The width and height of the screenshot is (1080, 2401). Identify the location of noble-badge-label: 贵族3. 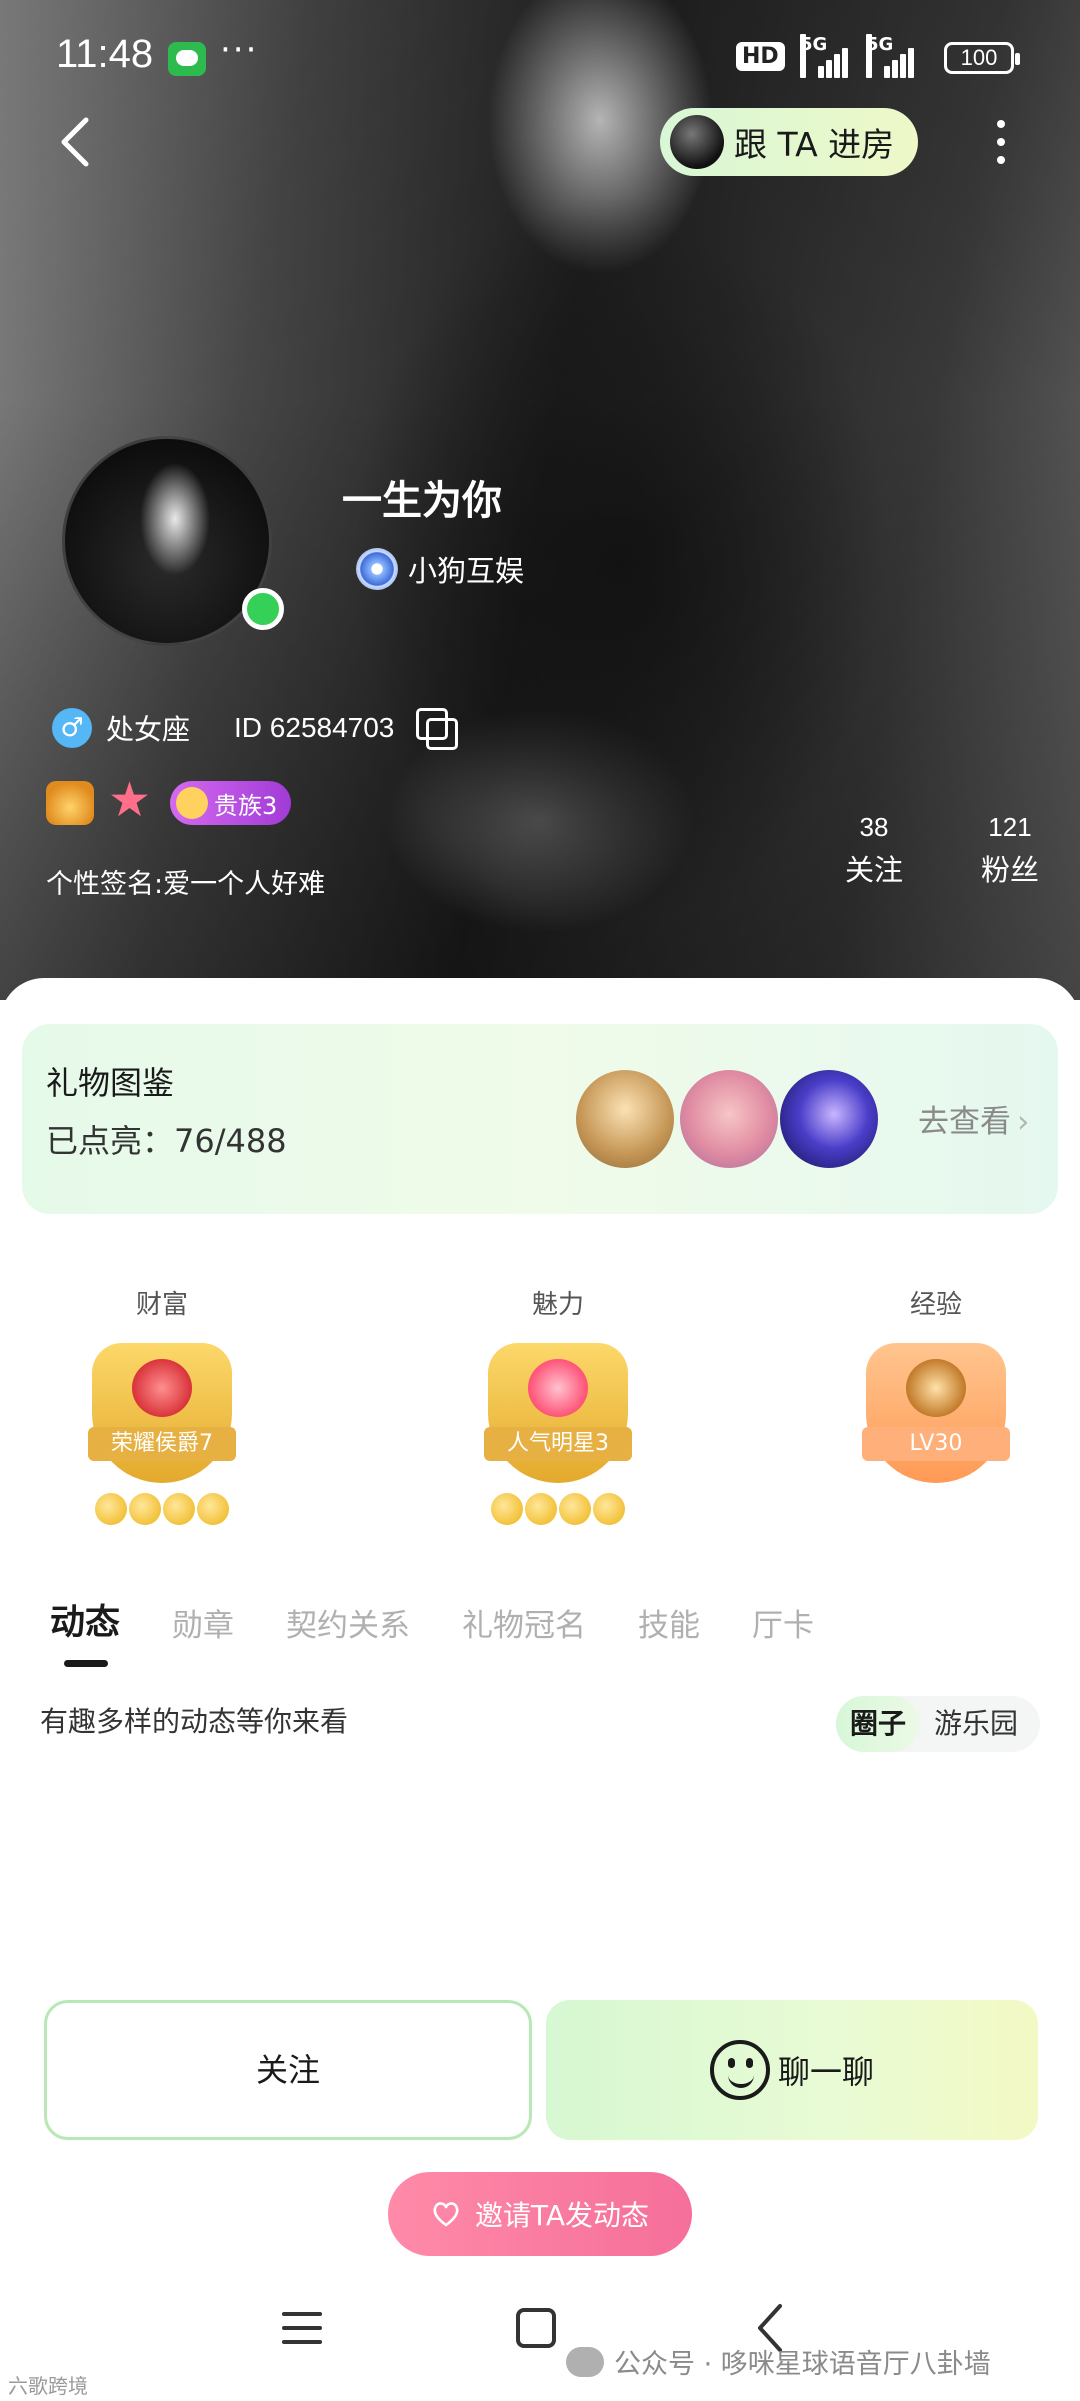
(246, 805).